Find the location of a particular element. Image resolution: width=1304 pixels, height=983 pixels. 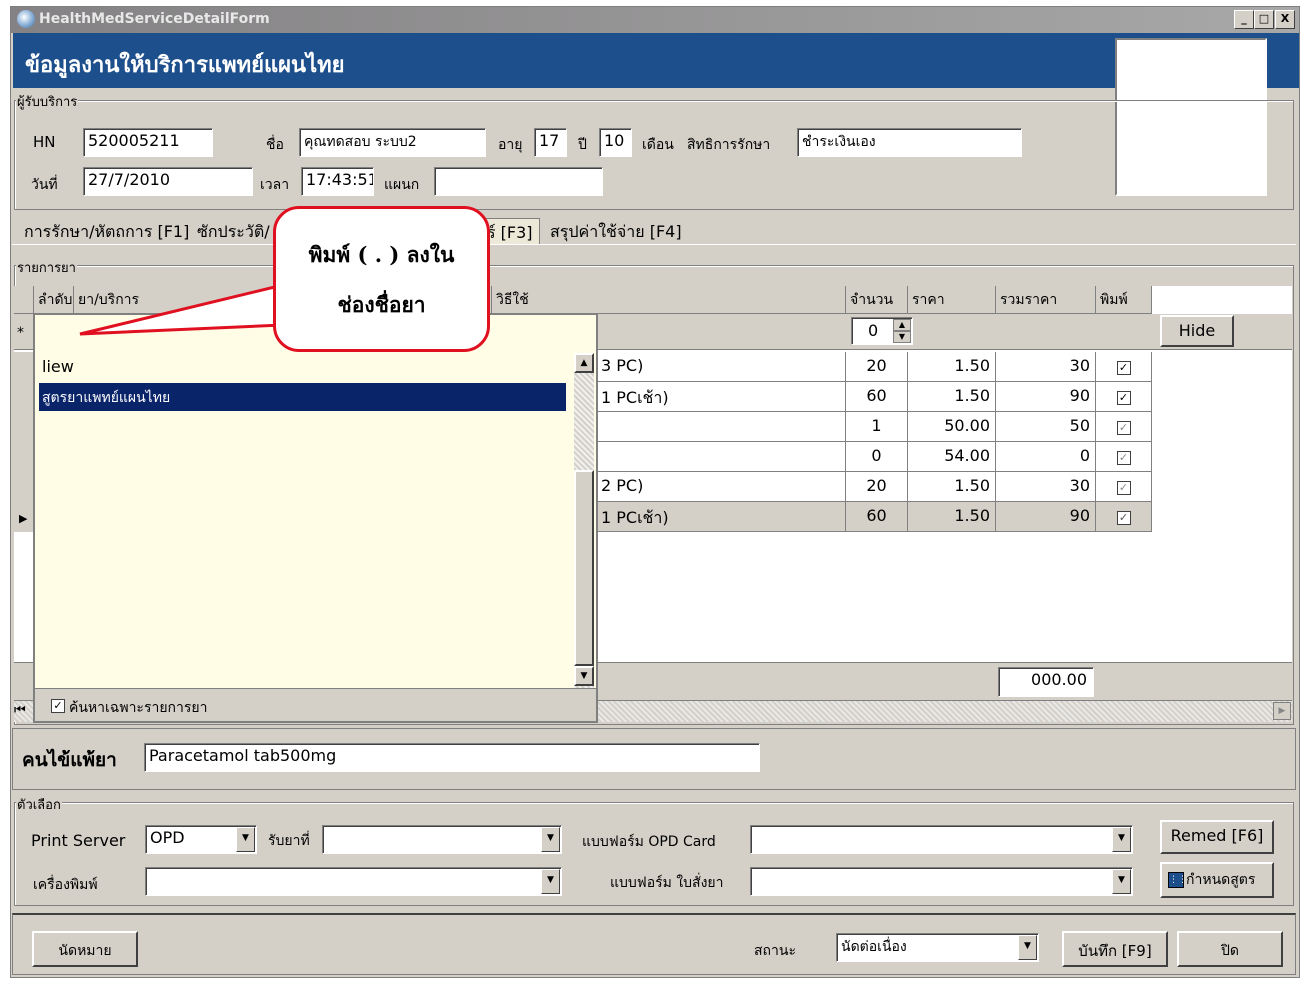

receive-select: ▼ is located at coordinates (442, 839).